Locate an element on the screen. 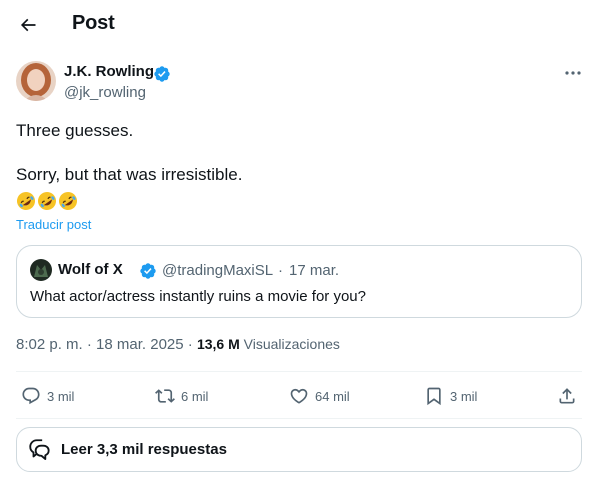 This screenshot has height=481, width=600. repost-count: 6 mil is located at coordinates (195, 396).